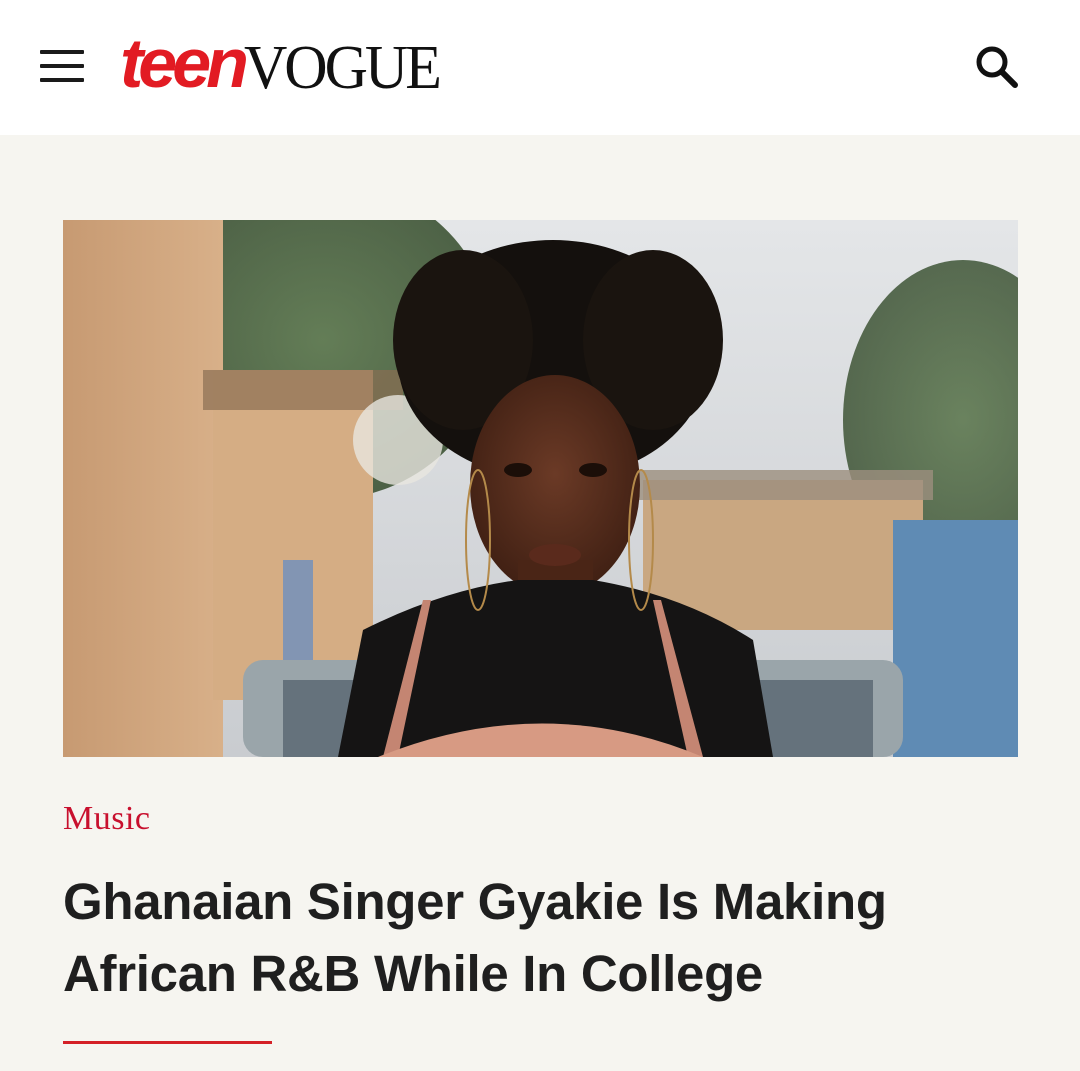 Image resolution: width=1080 pixels, height=1071 pixels. What do you see at coordinates (342, 67) in the screenshot?
I see `logo-vogue-text: VOGUE` at bounding box center [342, 67].